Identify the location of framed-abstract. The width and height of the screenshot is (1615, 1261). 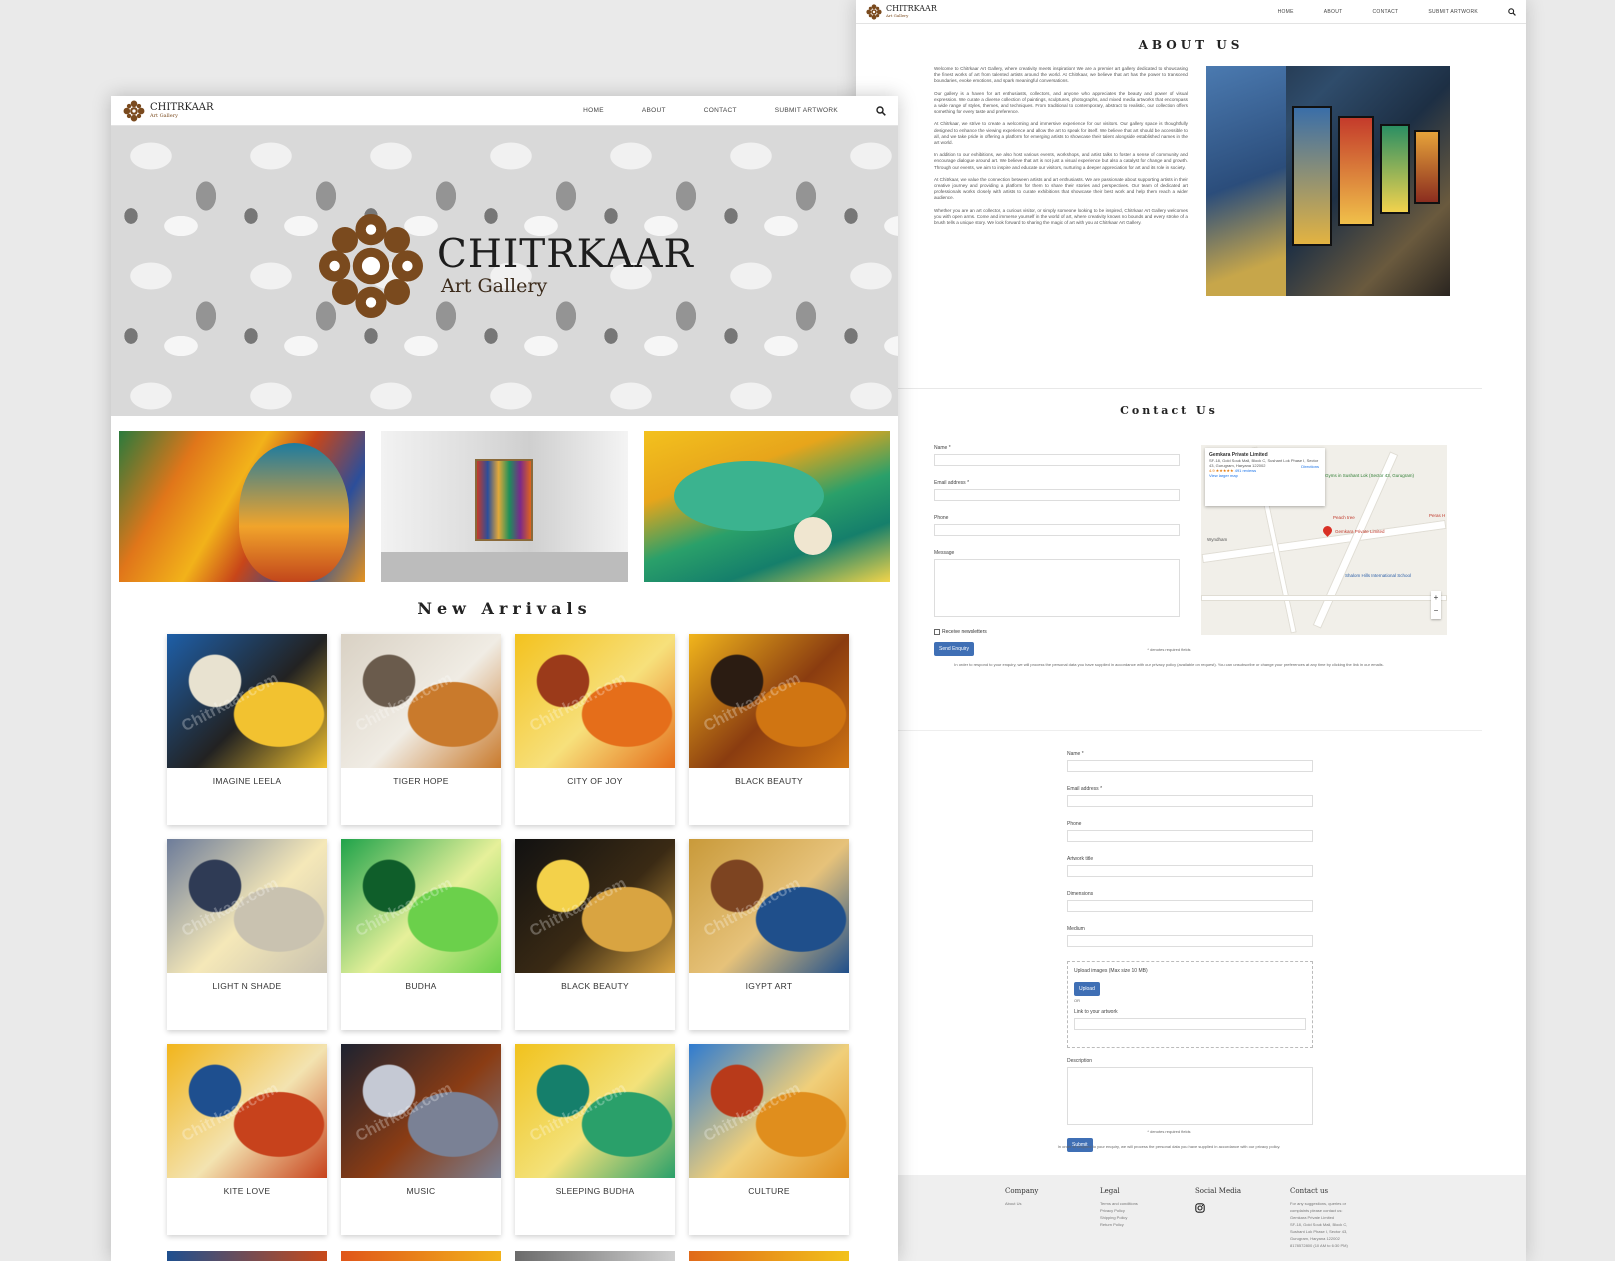
(504, 500).